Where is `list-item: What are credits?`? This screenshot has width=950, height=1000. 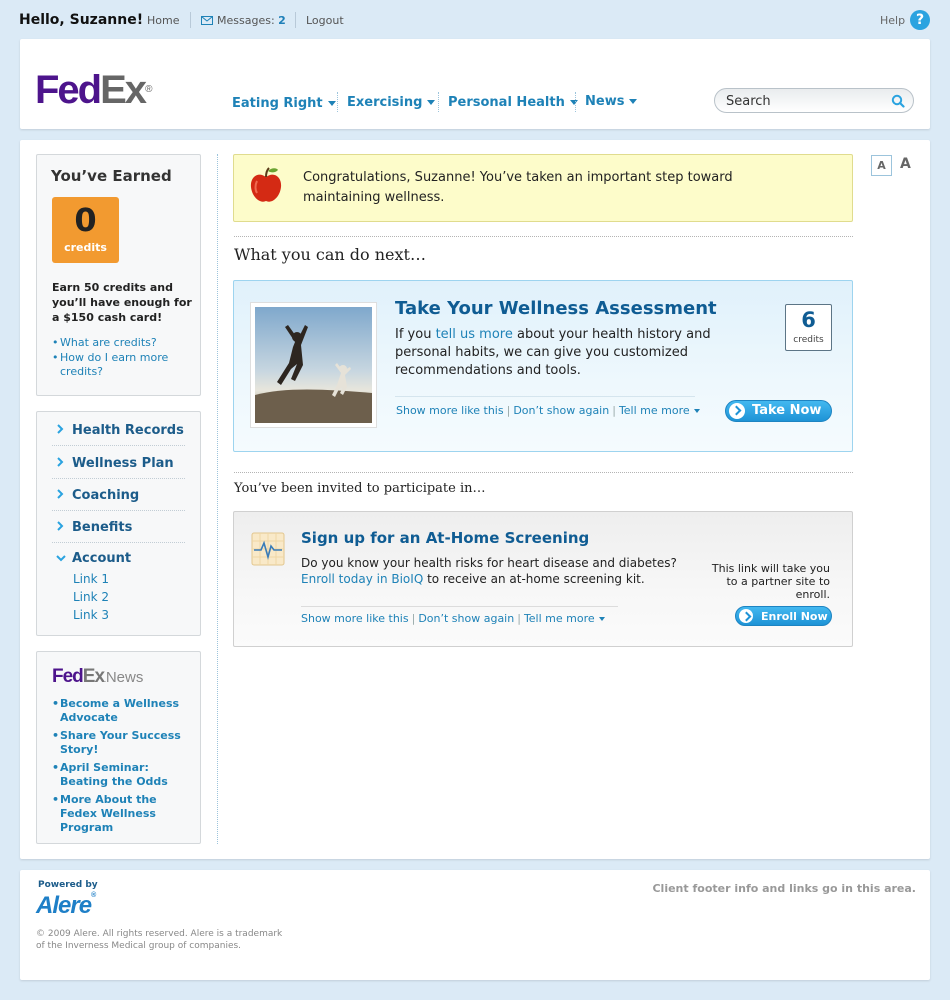
list-item: What are credits? is located at coordinates (122, 343).